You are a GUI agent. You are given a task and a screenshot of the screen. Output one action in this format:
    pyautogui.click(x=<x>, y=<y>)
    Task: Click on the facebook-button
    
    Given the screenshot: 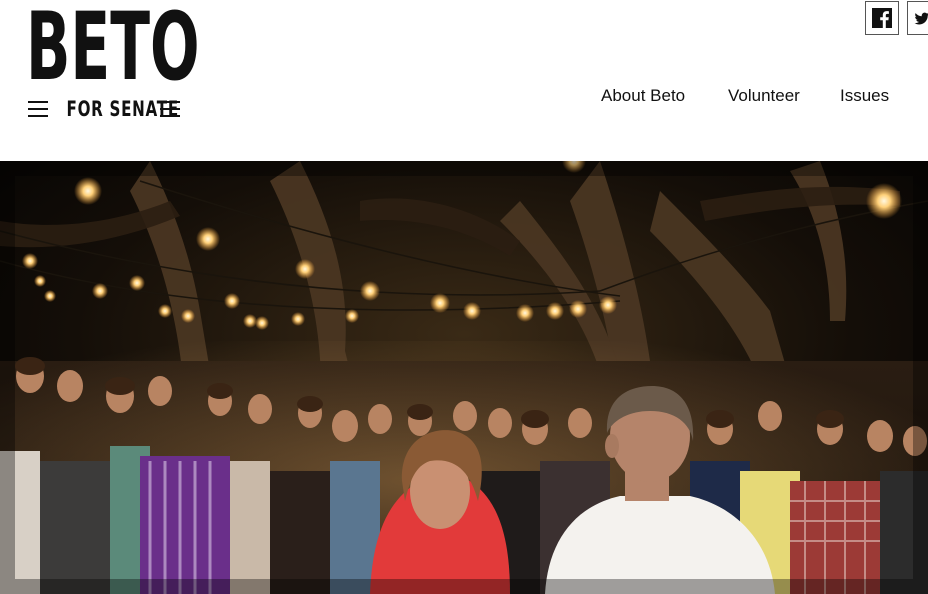 What is the action you would take?
    pyautogui.click(x=882, y=18)
    